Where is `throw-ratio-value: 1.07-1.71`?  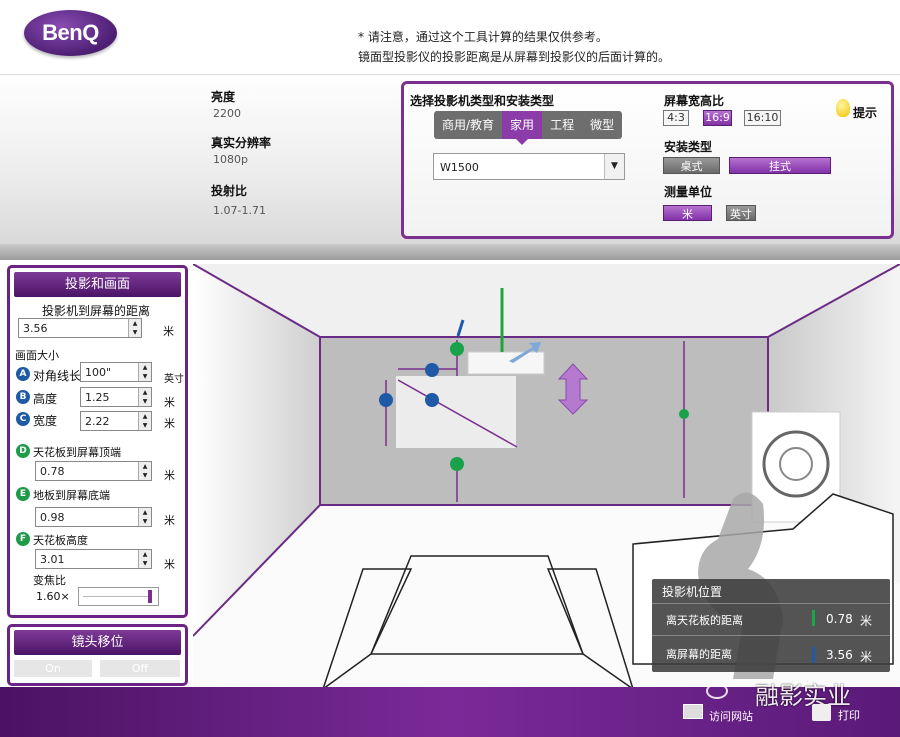
throw-ratio-value: 1.07-1.71 is located at coordinates (239, 210).